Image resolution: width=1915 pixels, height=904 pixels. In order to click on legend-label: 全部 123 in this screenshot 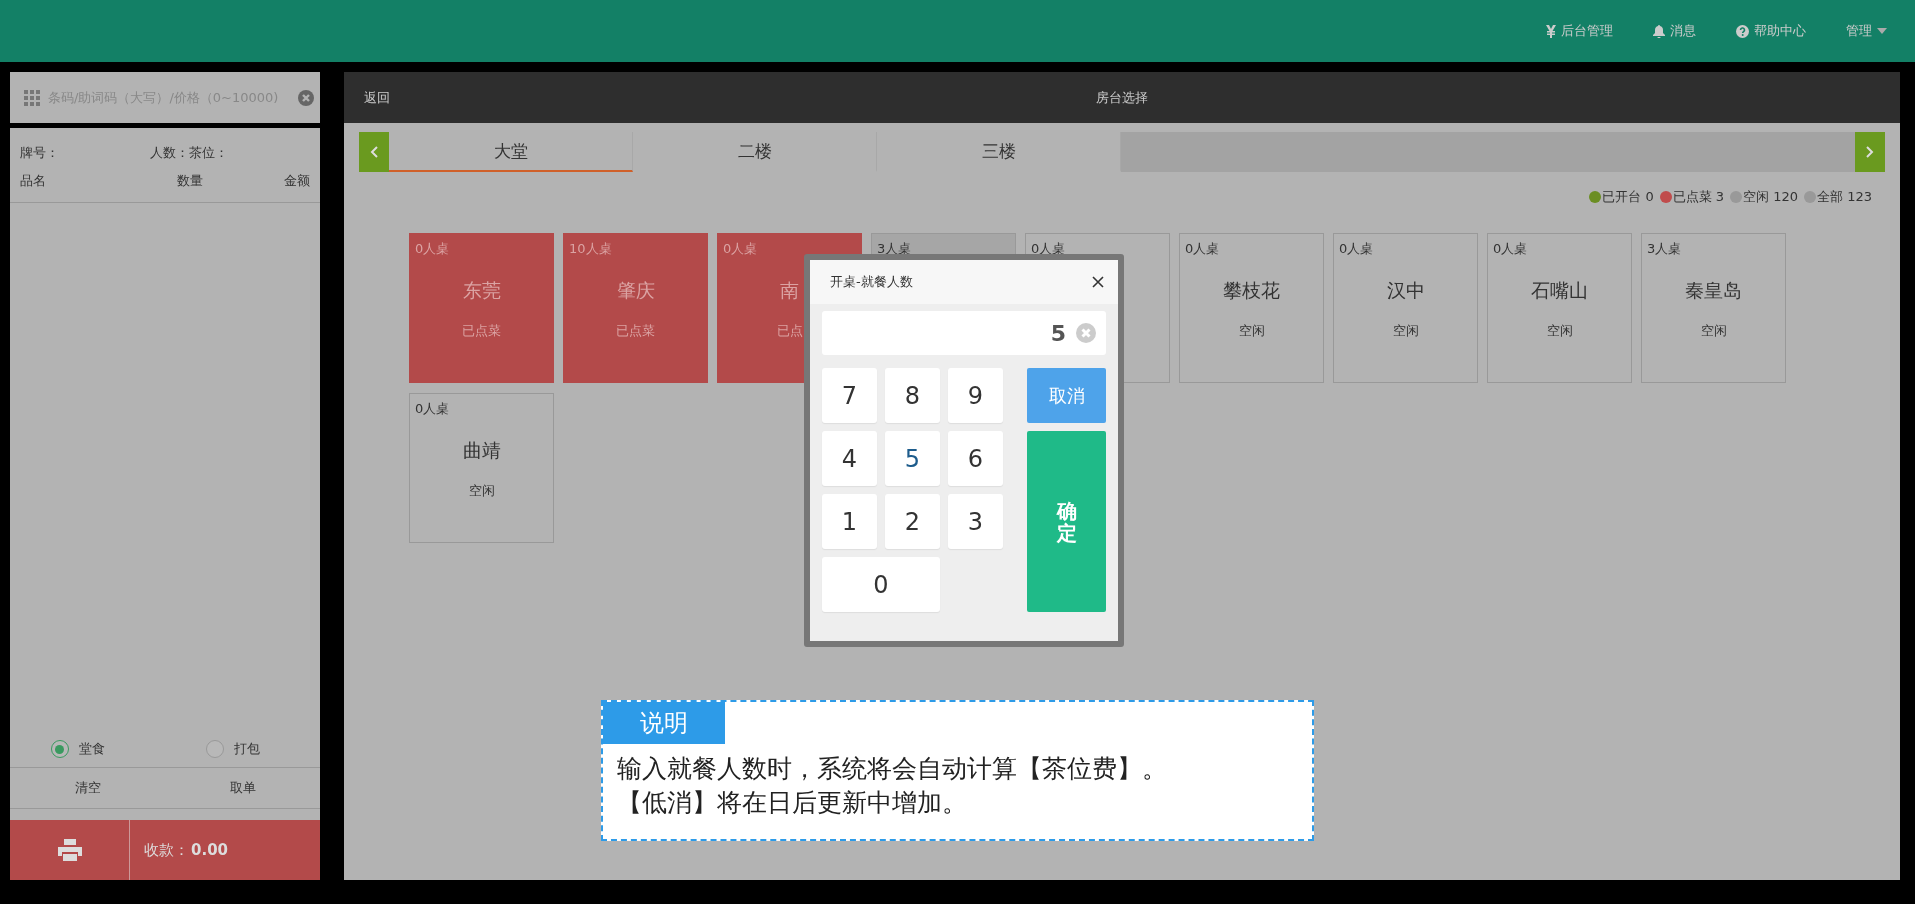, I will do `click(1844, 197)`.